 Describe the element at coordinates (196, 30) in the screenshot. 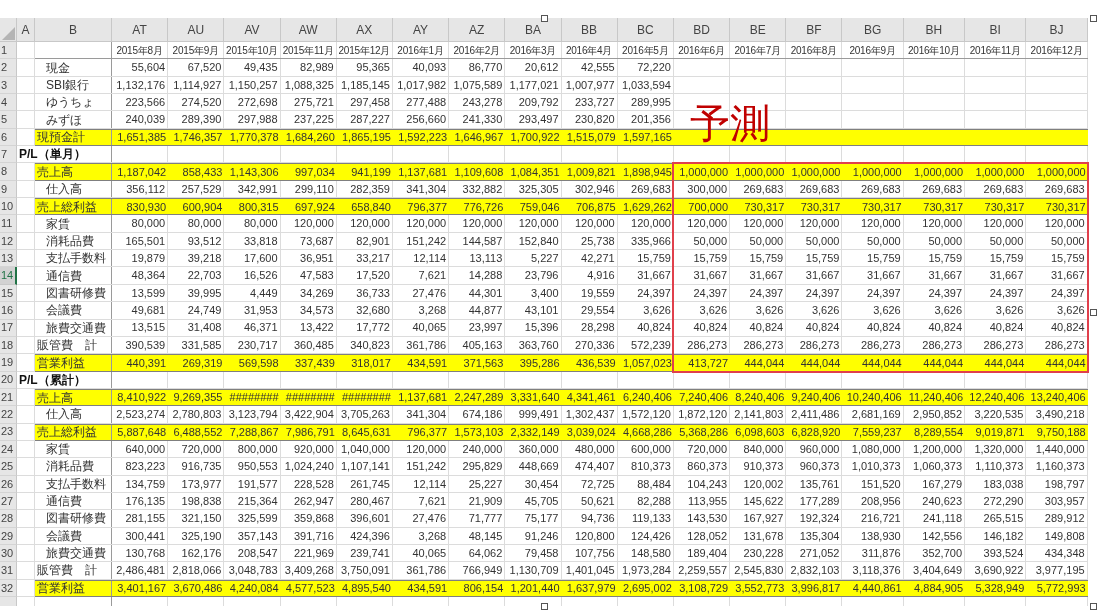

I see `column-header: AU` at that location.